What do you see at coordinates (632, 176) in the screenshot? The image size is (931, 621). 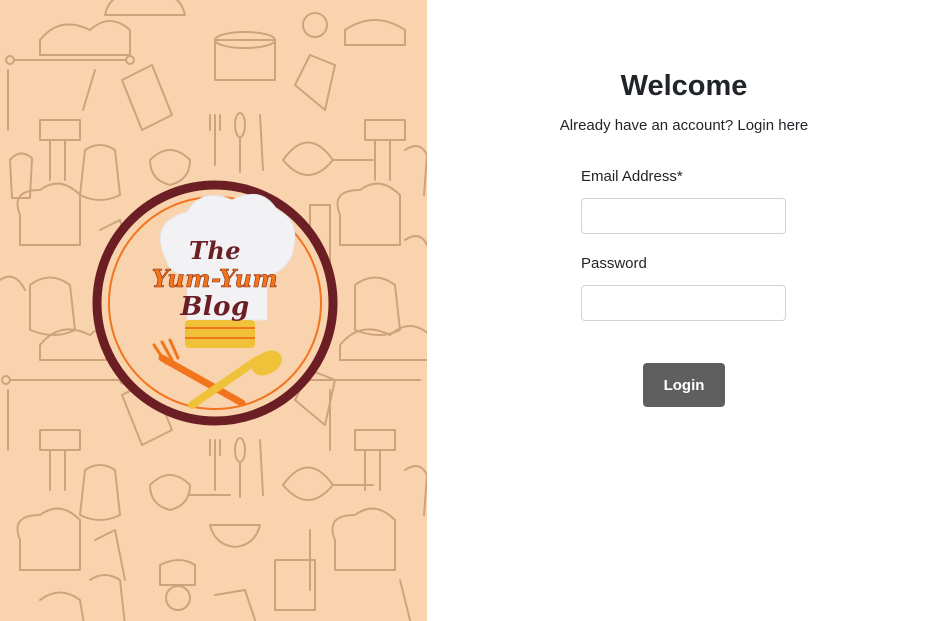 I see `email-label: Email Address*` at bounding box center [632, 176].